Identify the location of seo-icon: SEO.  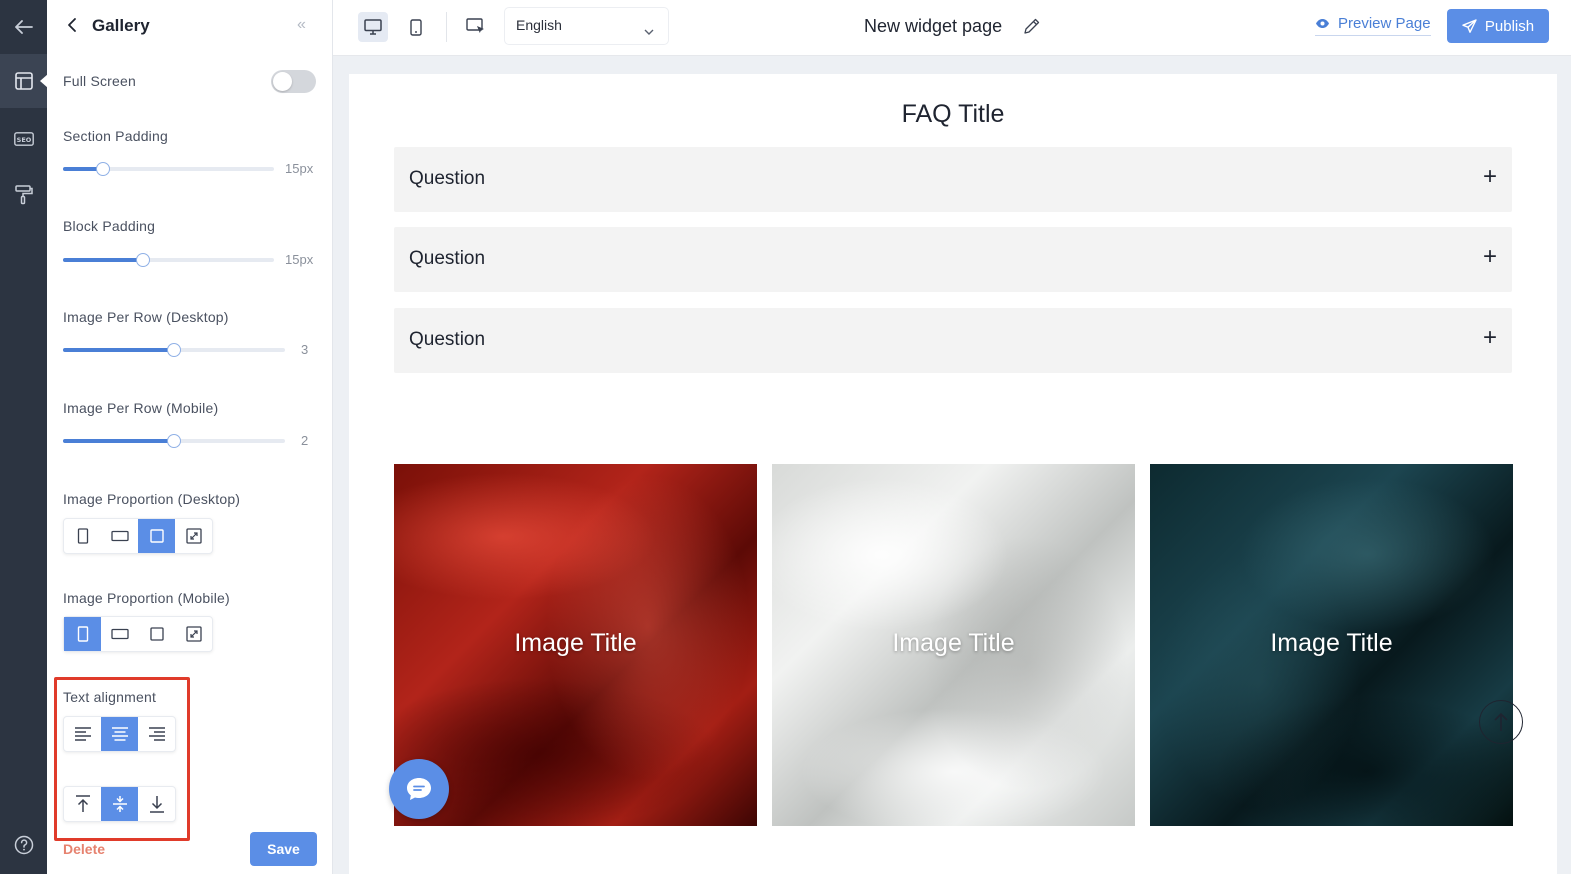
(23, 139).